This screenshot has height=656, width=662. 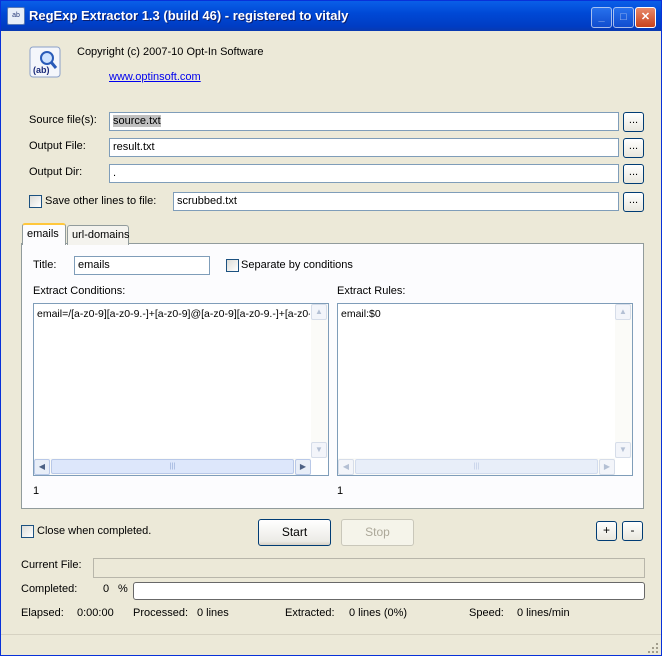 What do you see at coordinates (170, 52) in the screenshot?
I see `copyright-text: Copyright (c) 2007-10 Opt-In Software` at bounding box center [170, 52].